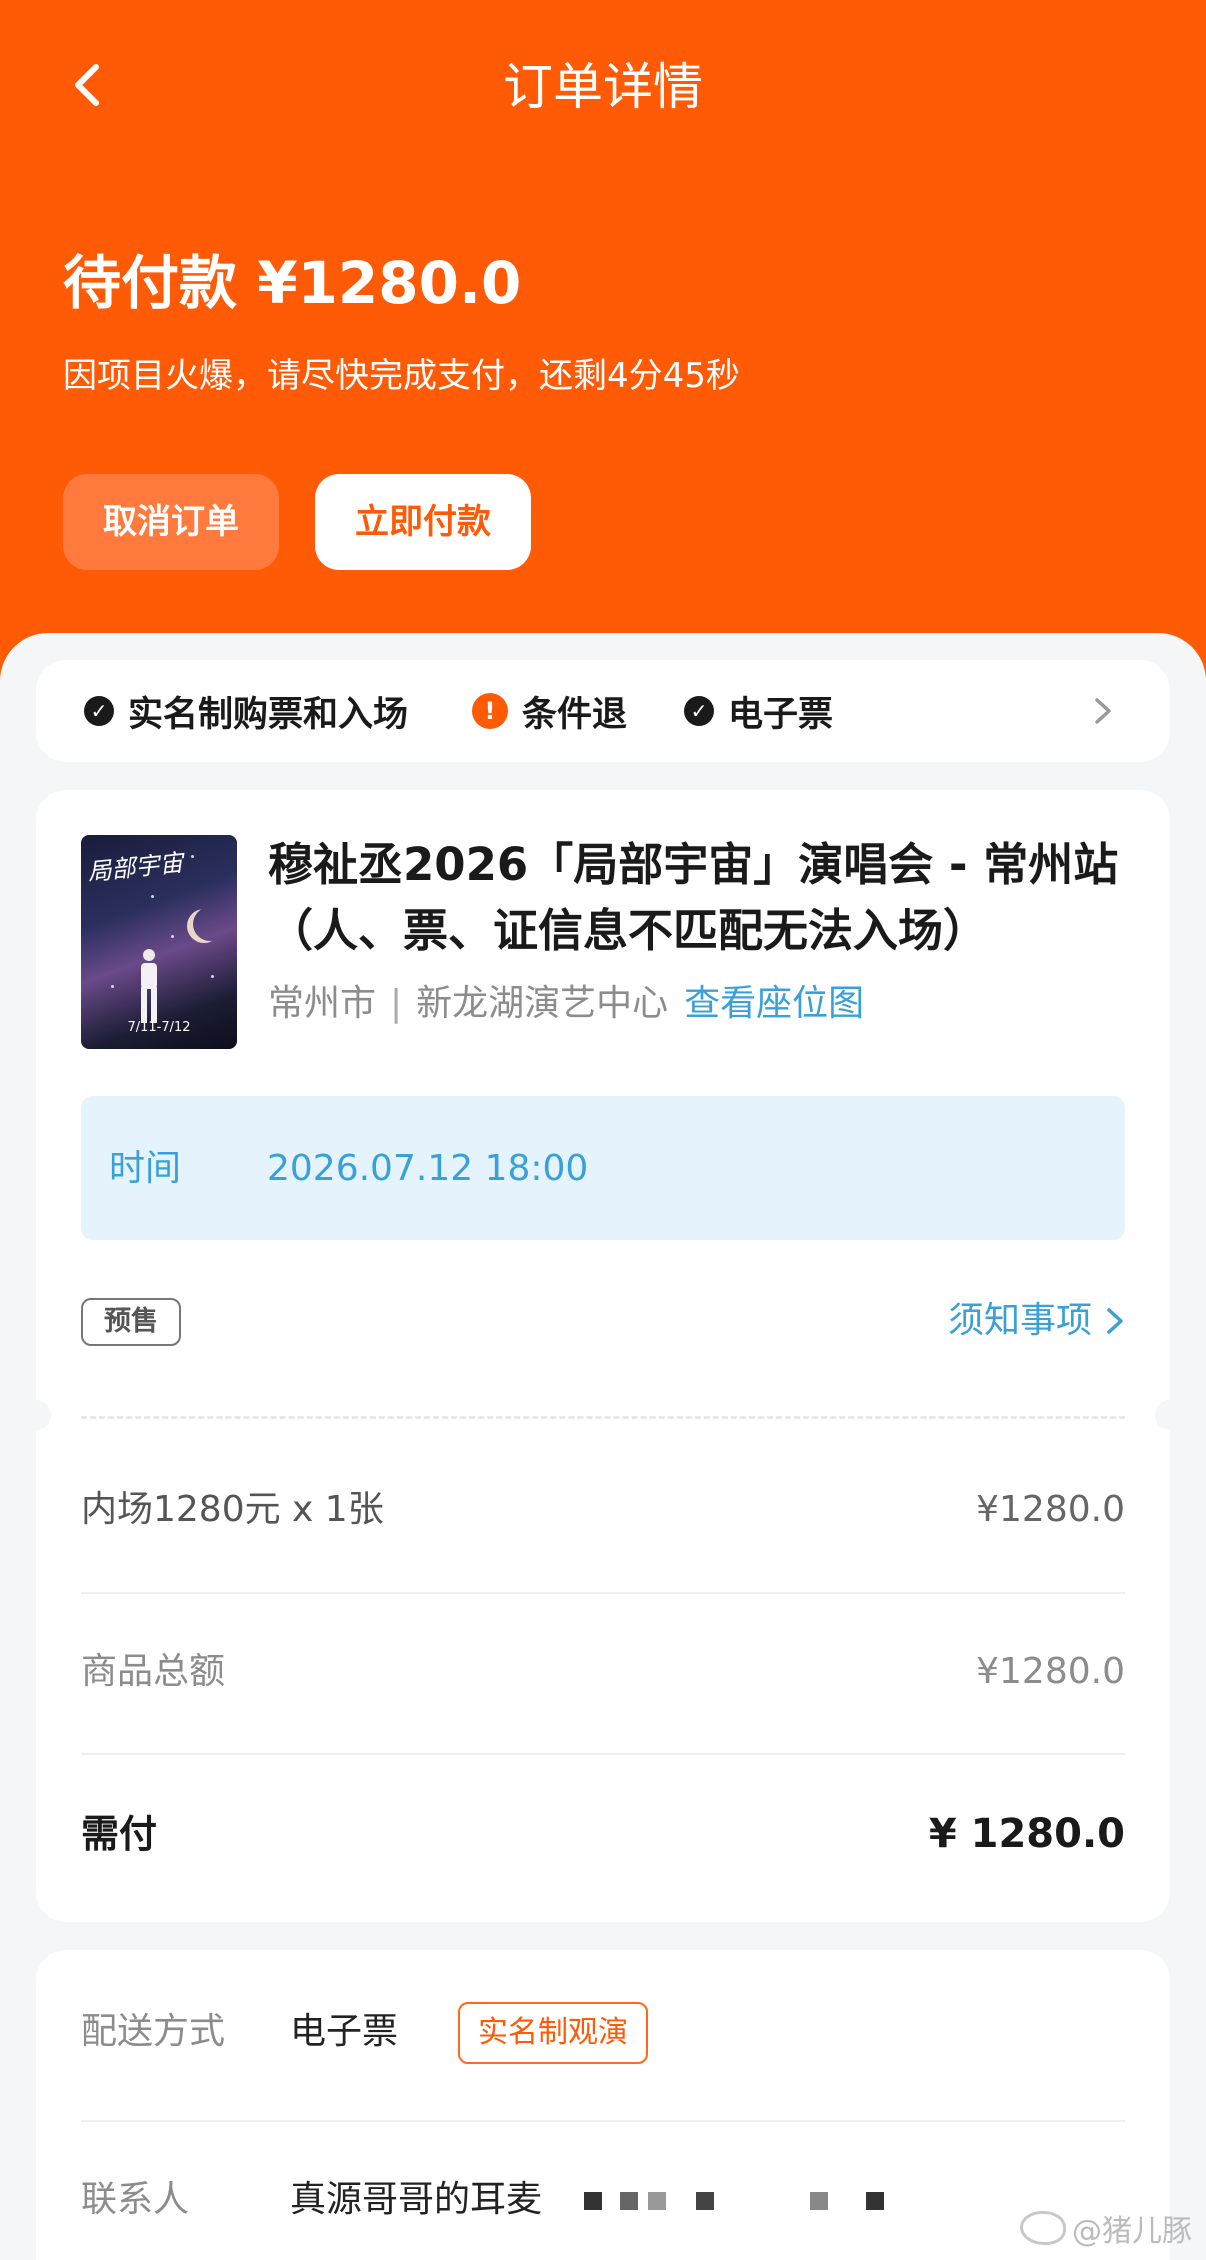 This screenshot has height=2260, width=1206. I want to click on order-status-title: 待付款 ¥1280.0, so click(292, 283).